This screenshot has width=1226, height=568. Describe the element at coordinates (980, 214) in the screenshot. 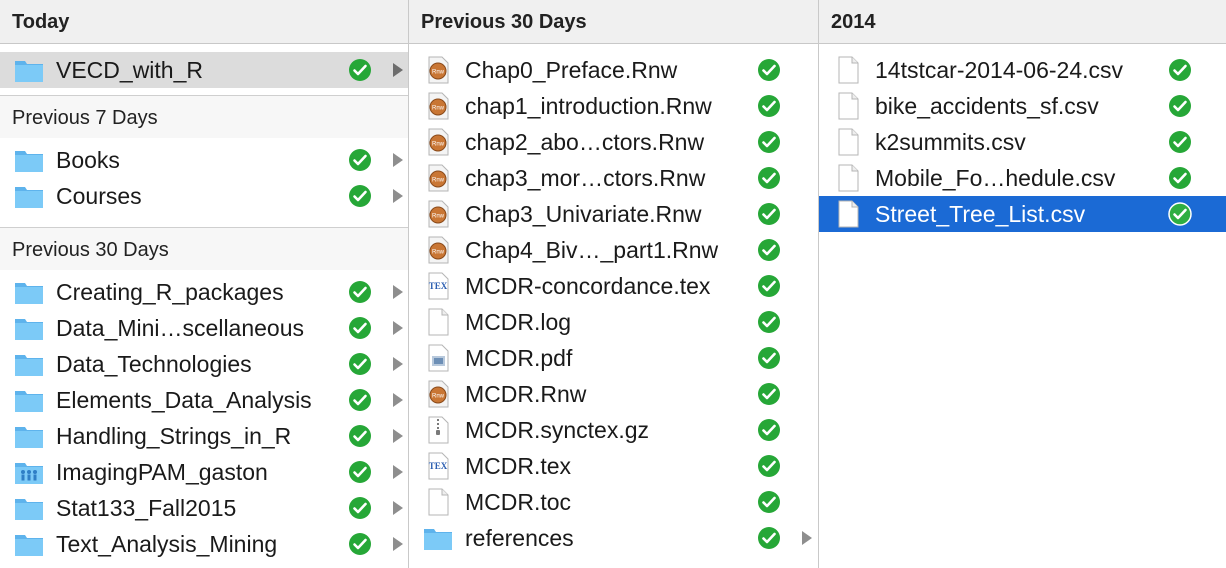

I see `item-label: Street_Tree_List.csv` at that location.